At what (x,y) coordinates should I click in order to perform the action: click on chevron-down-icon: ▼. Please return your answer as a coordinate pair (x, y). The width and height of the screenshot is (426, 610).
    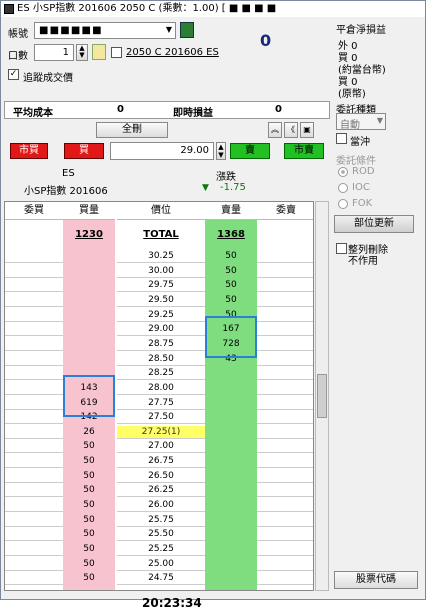
    Looking at the image, I should click on (168, 29).